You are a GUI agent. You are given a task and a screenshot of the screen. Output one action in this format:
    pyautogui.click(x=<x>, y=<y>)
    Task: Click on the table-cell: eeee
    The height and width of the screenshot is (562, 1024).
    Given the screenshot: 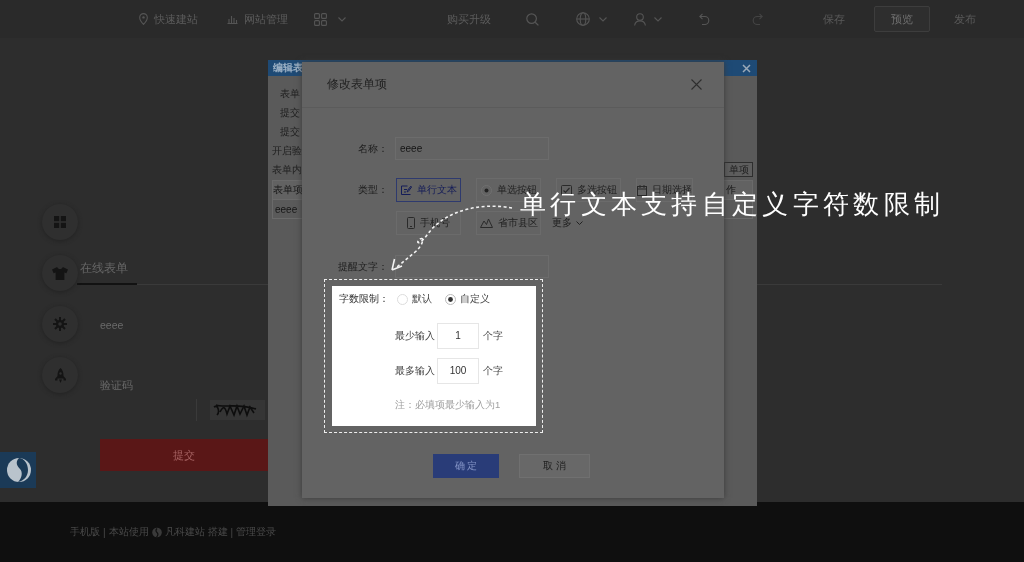 What is the action you would take?
    pyautogui.click(x=286, y=209)
    